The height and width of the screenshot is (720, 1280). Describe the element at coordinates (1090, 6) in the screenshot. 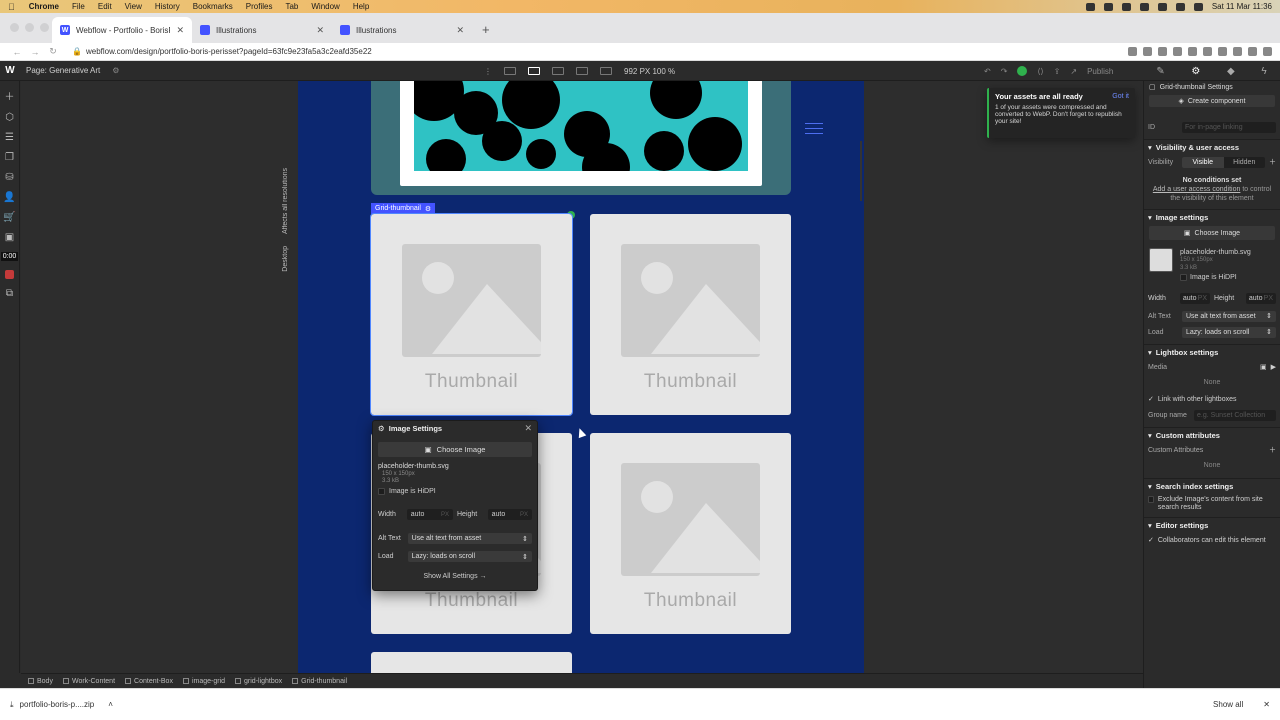

I see `gear-status-icon` at that location.